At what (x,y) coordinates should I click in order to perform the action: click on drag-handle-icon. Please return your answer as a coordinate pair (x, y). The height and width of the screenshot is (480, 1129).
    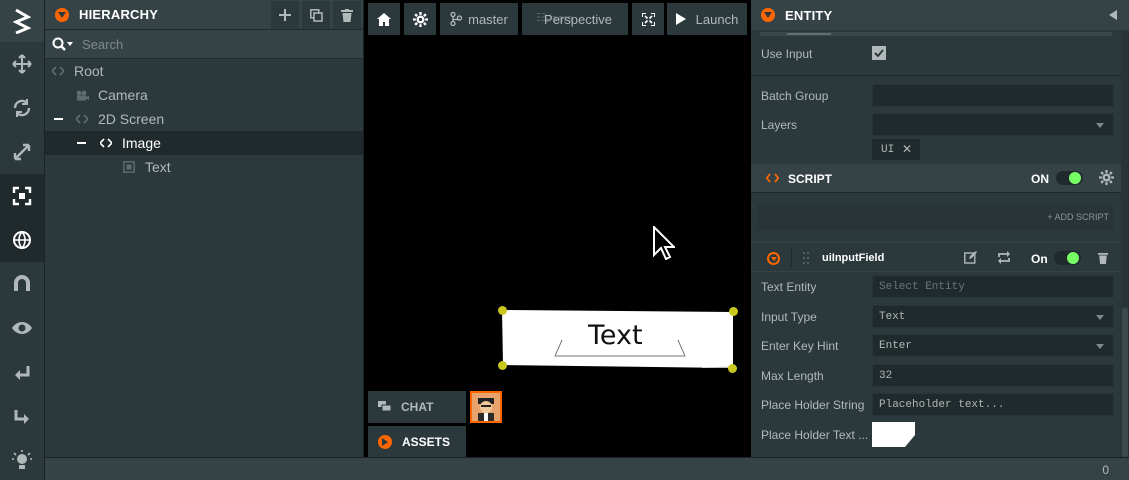
    Looking at the image, I should click on (806, 258).